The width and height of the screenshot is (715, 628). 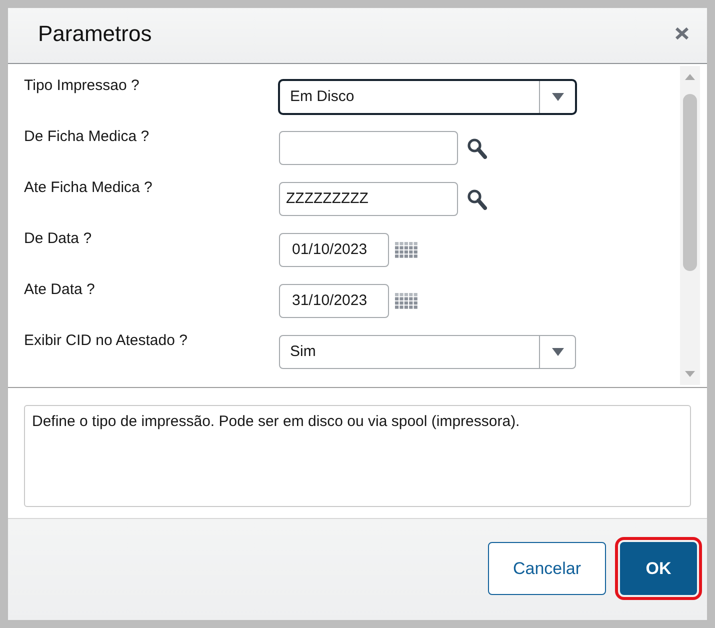 What do you see at coordinates (106, 341) in the screenshot?
I see `field-label: Exibir CID no Atestado ?` at bounding box center [106, 341].